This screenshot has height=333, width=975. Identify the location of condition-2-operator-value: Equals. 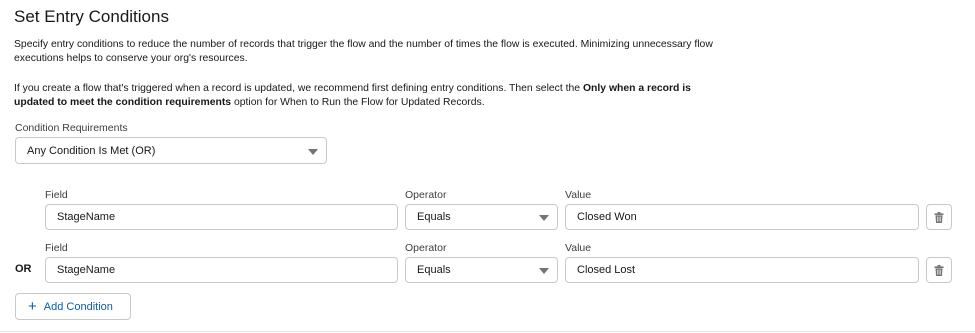
(434, 270).